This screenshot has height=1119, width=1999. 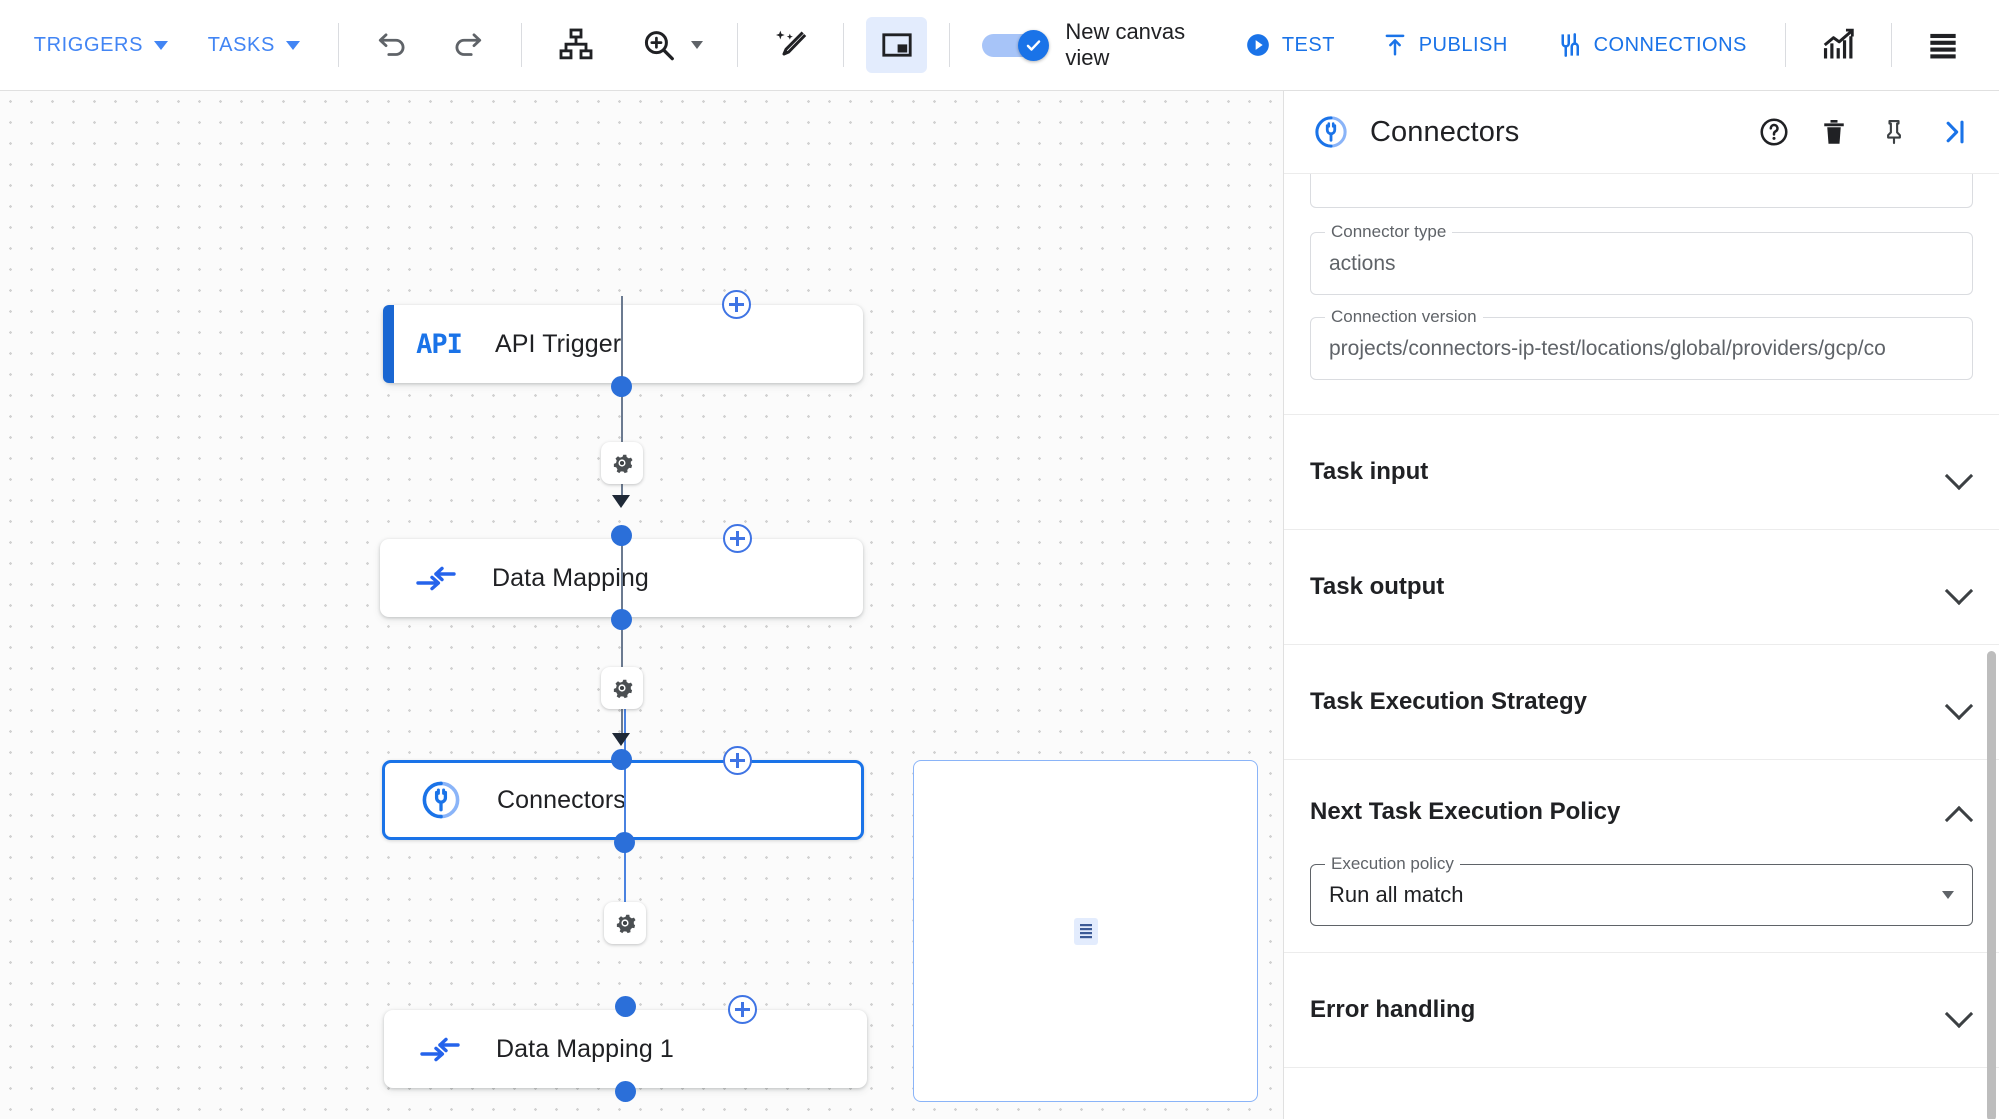 I want to click on connections-label: CONNECTIONS, so click(x=1670, y=44).